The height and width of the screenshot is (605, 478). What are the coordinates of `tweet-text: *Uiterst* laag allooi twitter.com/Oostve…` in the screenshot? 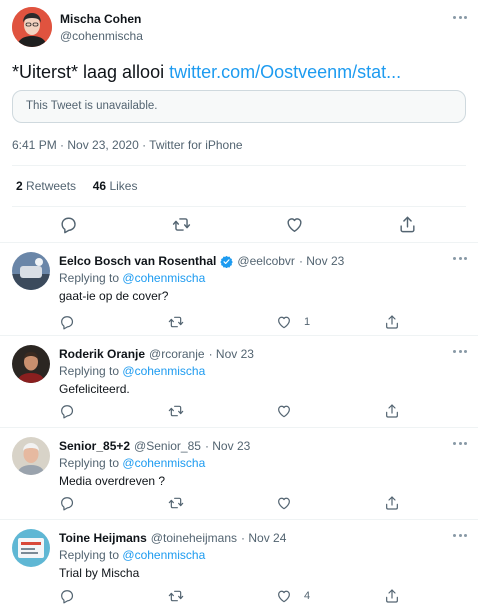 It's located at (206, 72).